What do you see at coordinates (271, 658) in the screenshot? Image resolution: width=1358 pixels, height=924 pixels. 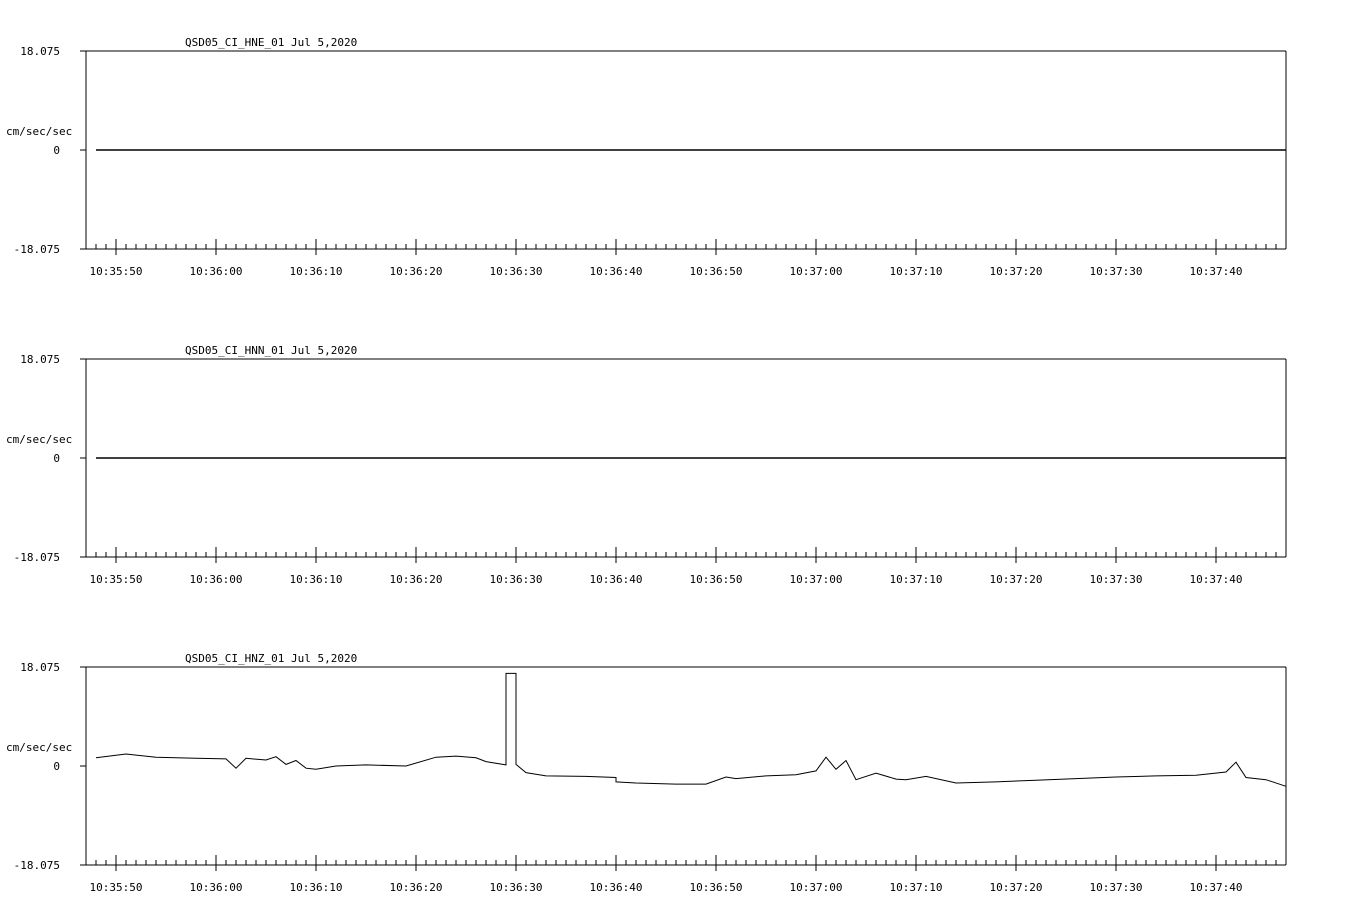 I see `chart-title: QSD05_CI_HNZ_01 Jul 5,2020` at bounding box center [271, 658].